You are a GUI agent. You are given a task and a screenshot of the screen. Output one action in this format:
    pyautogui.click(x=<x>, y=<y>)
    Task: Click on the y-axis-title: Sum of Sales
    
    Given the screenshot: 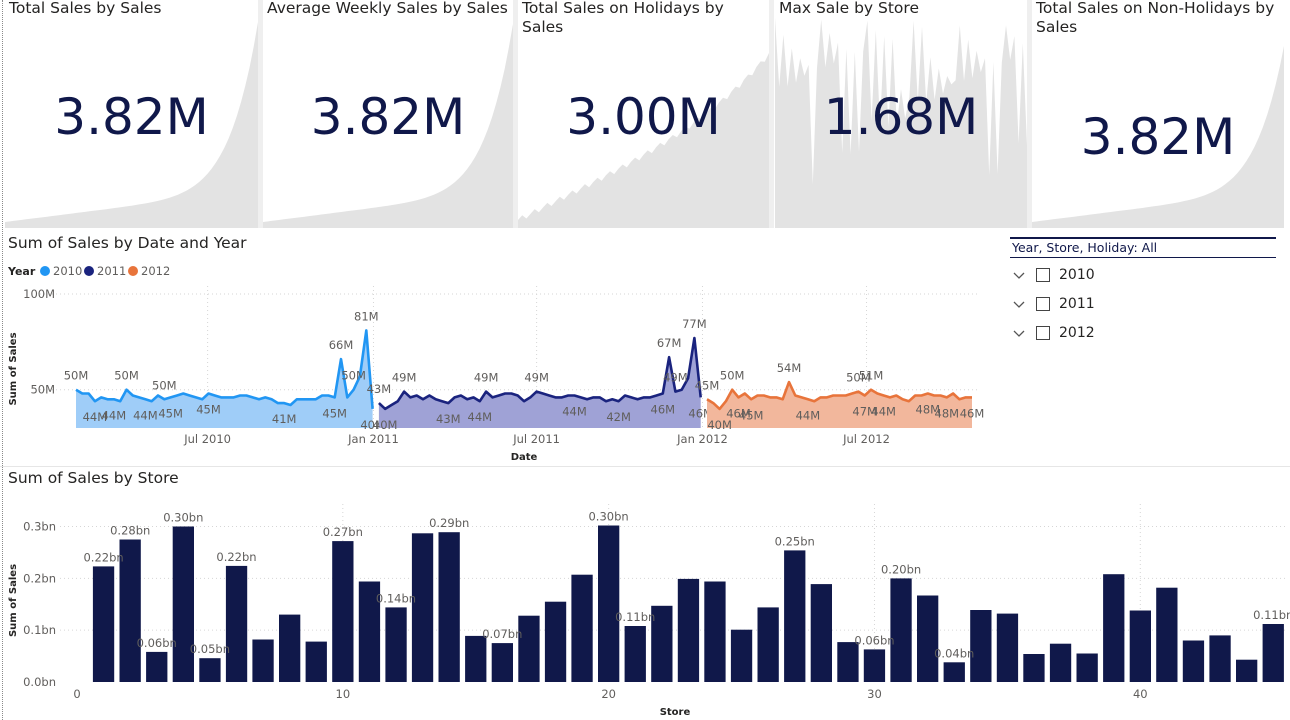 What is the action you would take?
    pyautogui.click(x=13, y=368)
    